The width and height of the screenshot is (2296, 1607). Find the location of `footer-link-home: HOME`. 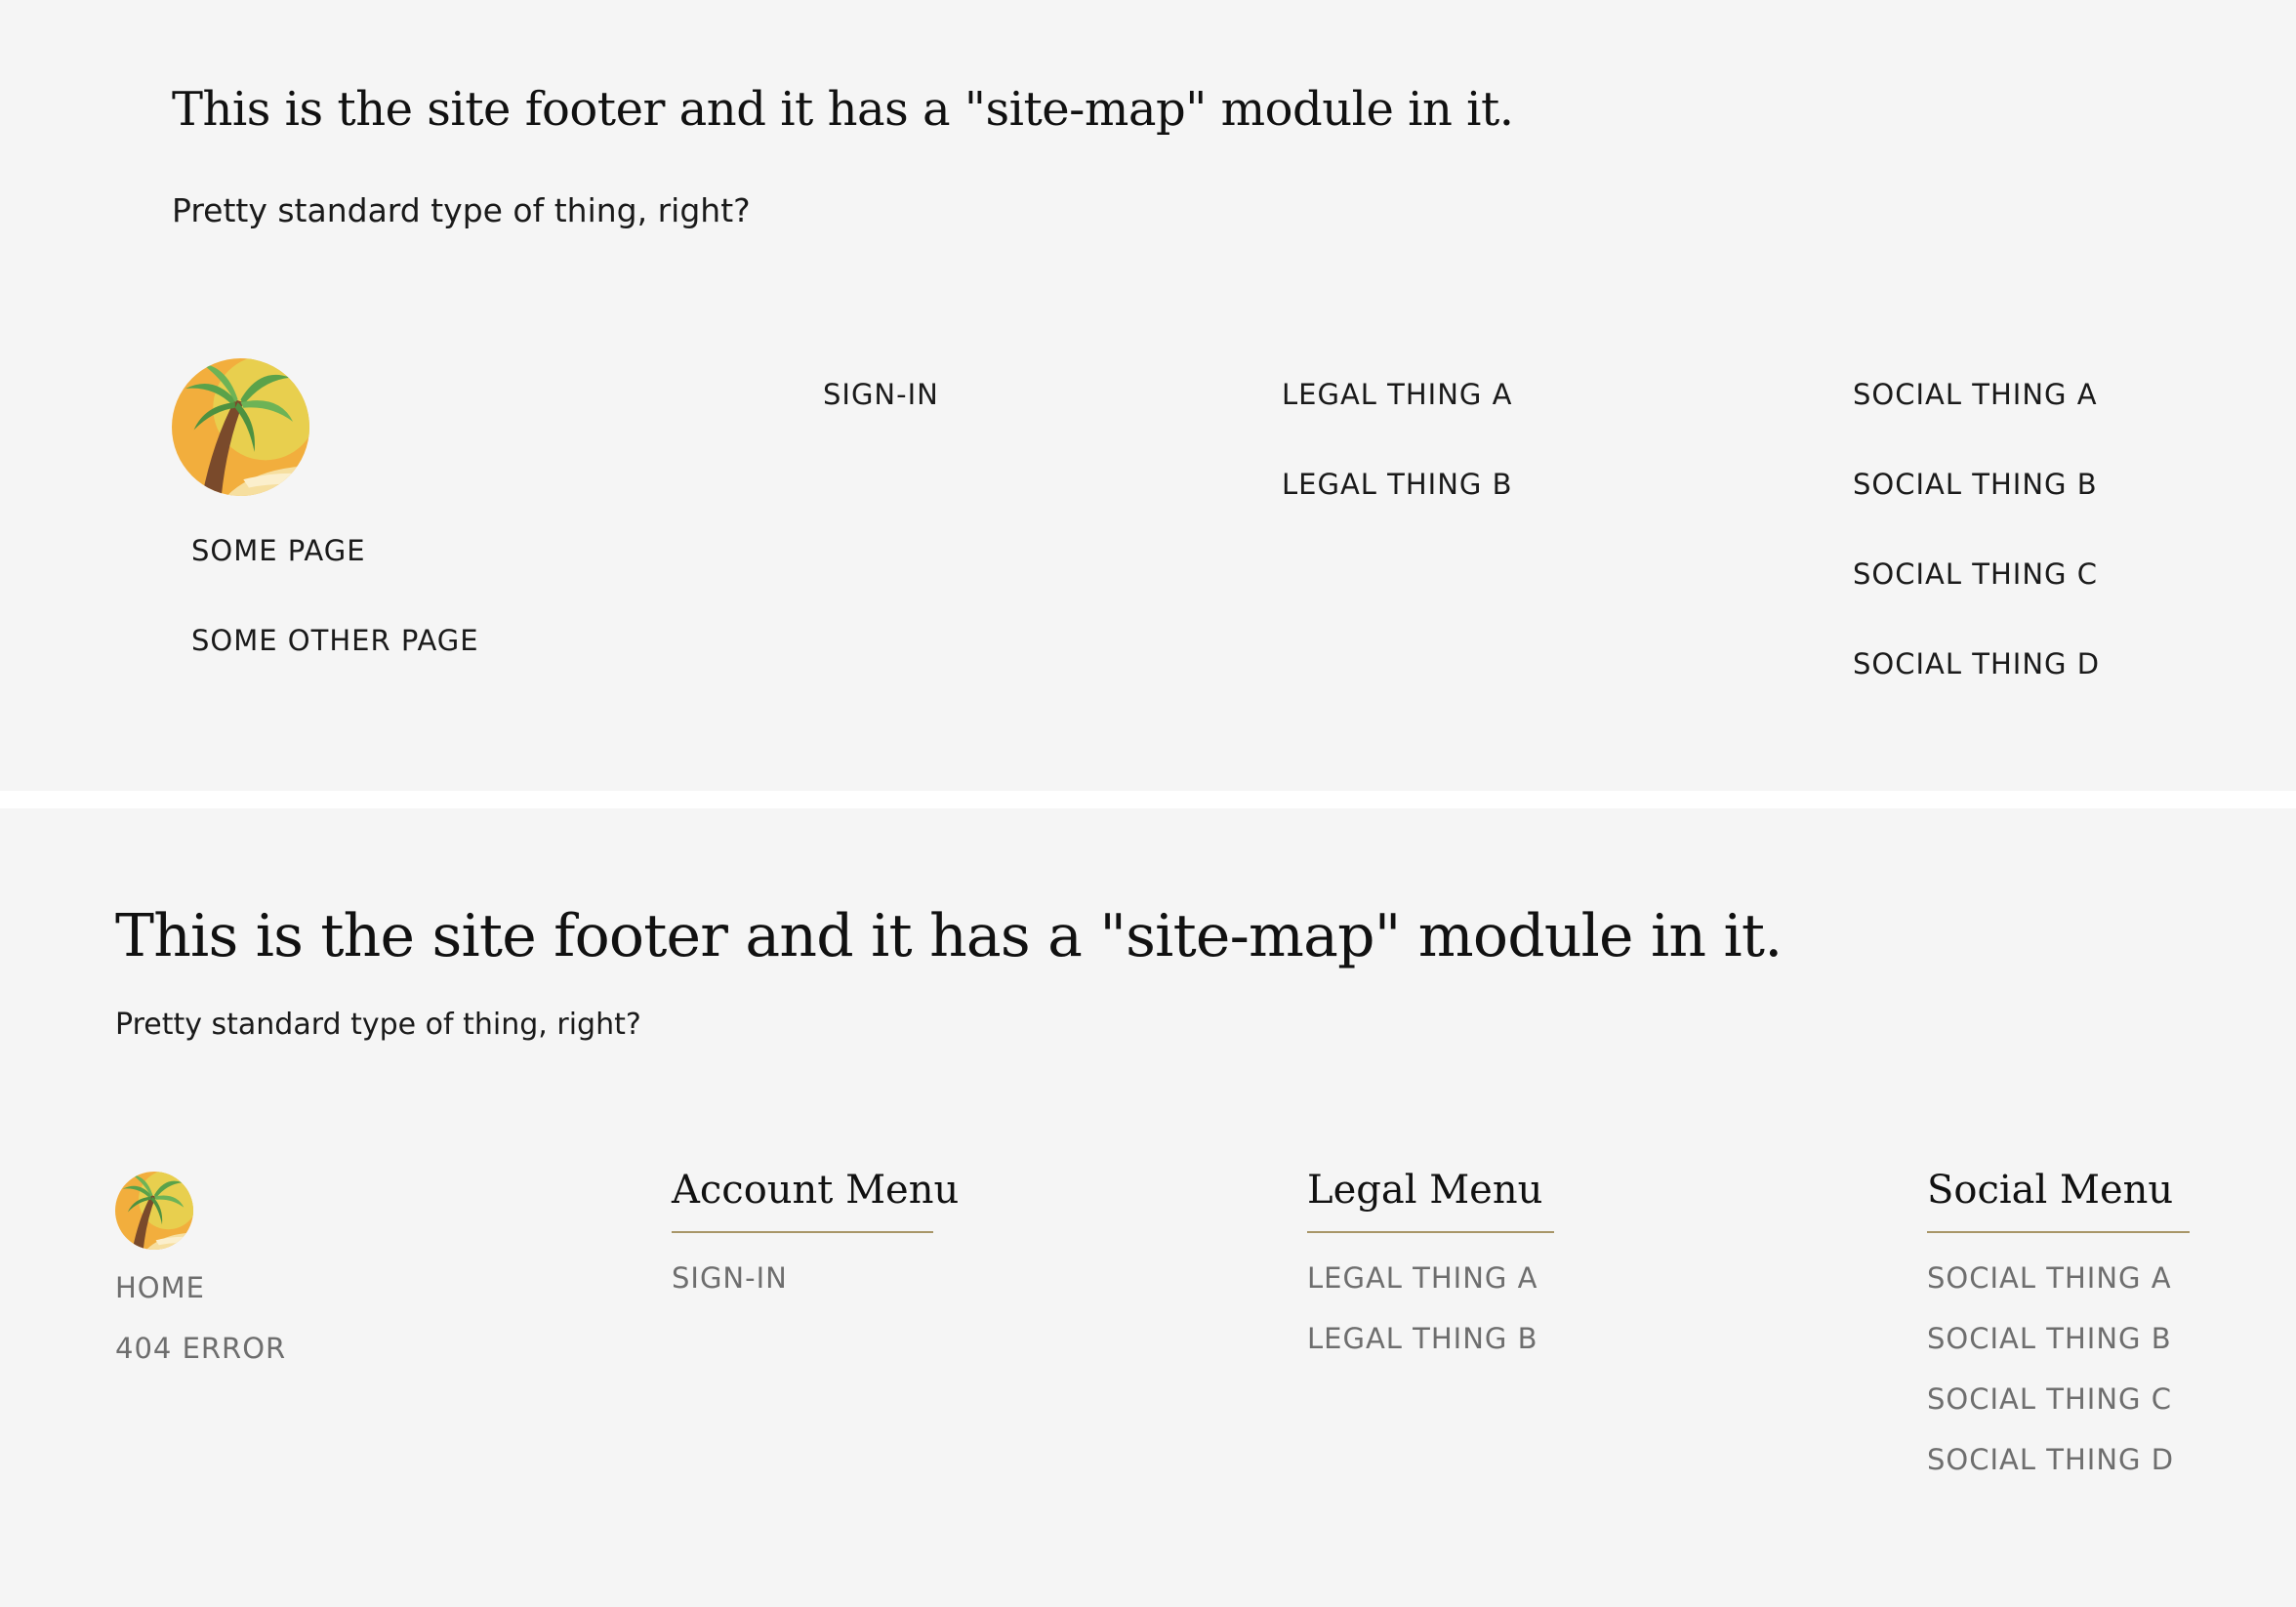

footer-link-home: HOME is located at coordinates (160, 1287).